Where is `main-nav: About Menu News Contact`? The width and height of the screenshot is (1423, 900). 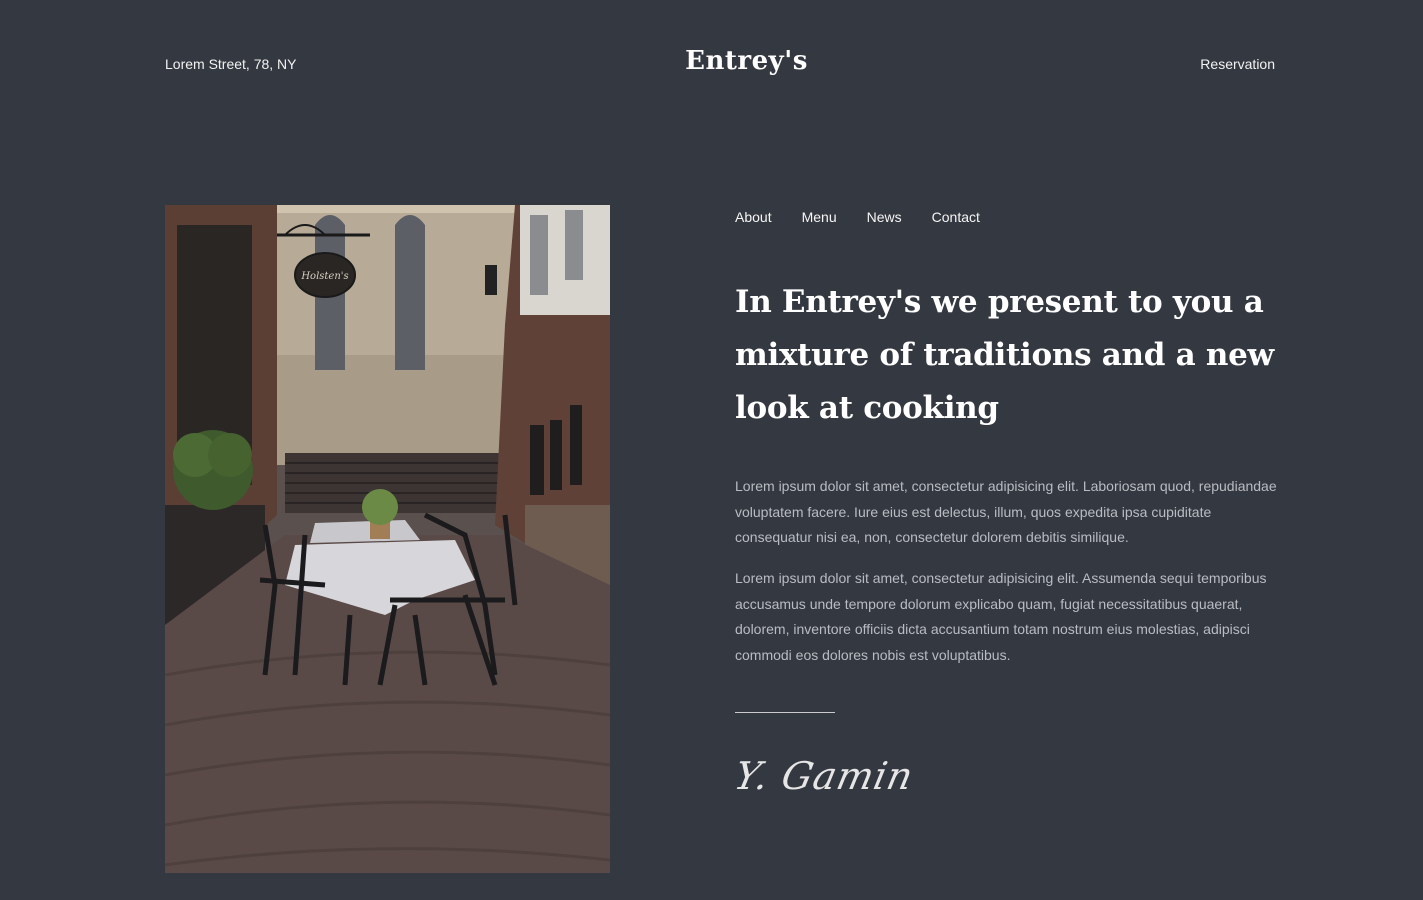
main-nav: About Menu News Contact is located at coordinates (857, 217).